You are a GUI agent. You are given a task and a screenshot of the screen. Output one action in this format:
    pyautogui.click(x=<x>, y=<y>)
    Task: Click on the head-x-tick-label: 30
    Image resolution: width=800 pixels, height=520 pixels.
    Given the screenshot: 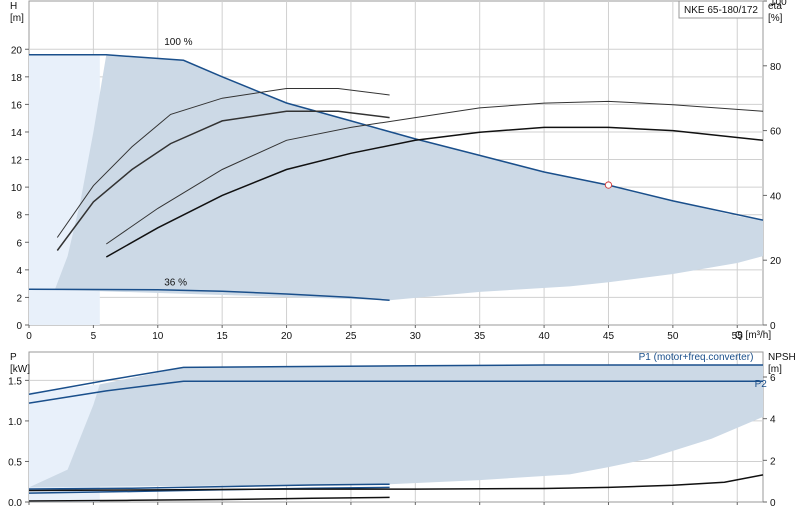 What is the action you would take?
    pyautogui.click(x=416, y=336)
    